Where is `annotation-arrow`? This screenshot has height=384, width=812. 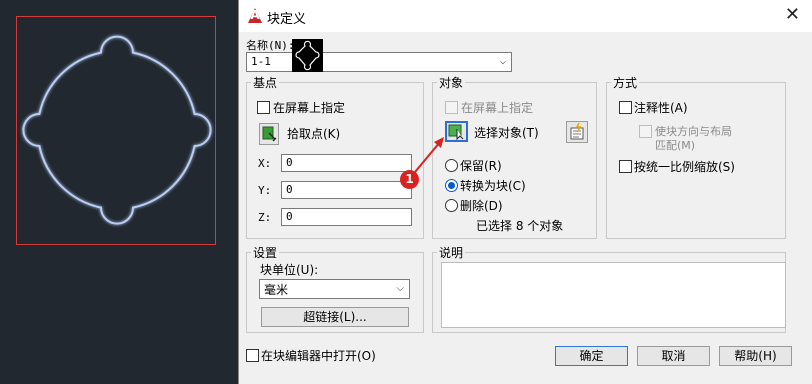
annotation-arrow is located at coordinates (426, 158).